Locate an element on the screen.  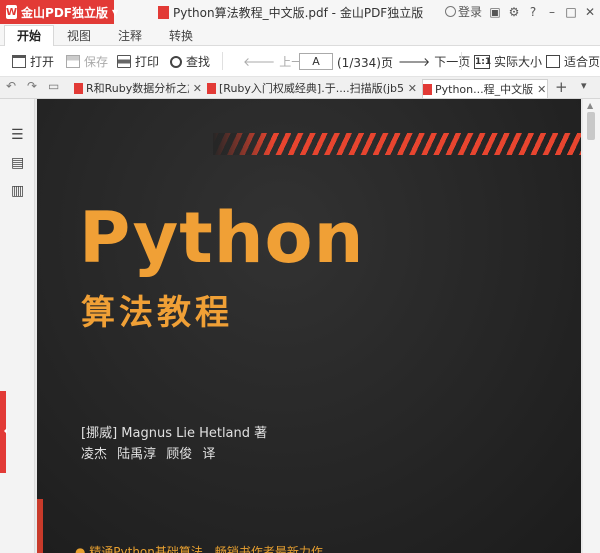
close-button: ✕ is located at coordinates (590, 12).